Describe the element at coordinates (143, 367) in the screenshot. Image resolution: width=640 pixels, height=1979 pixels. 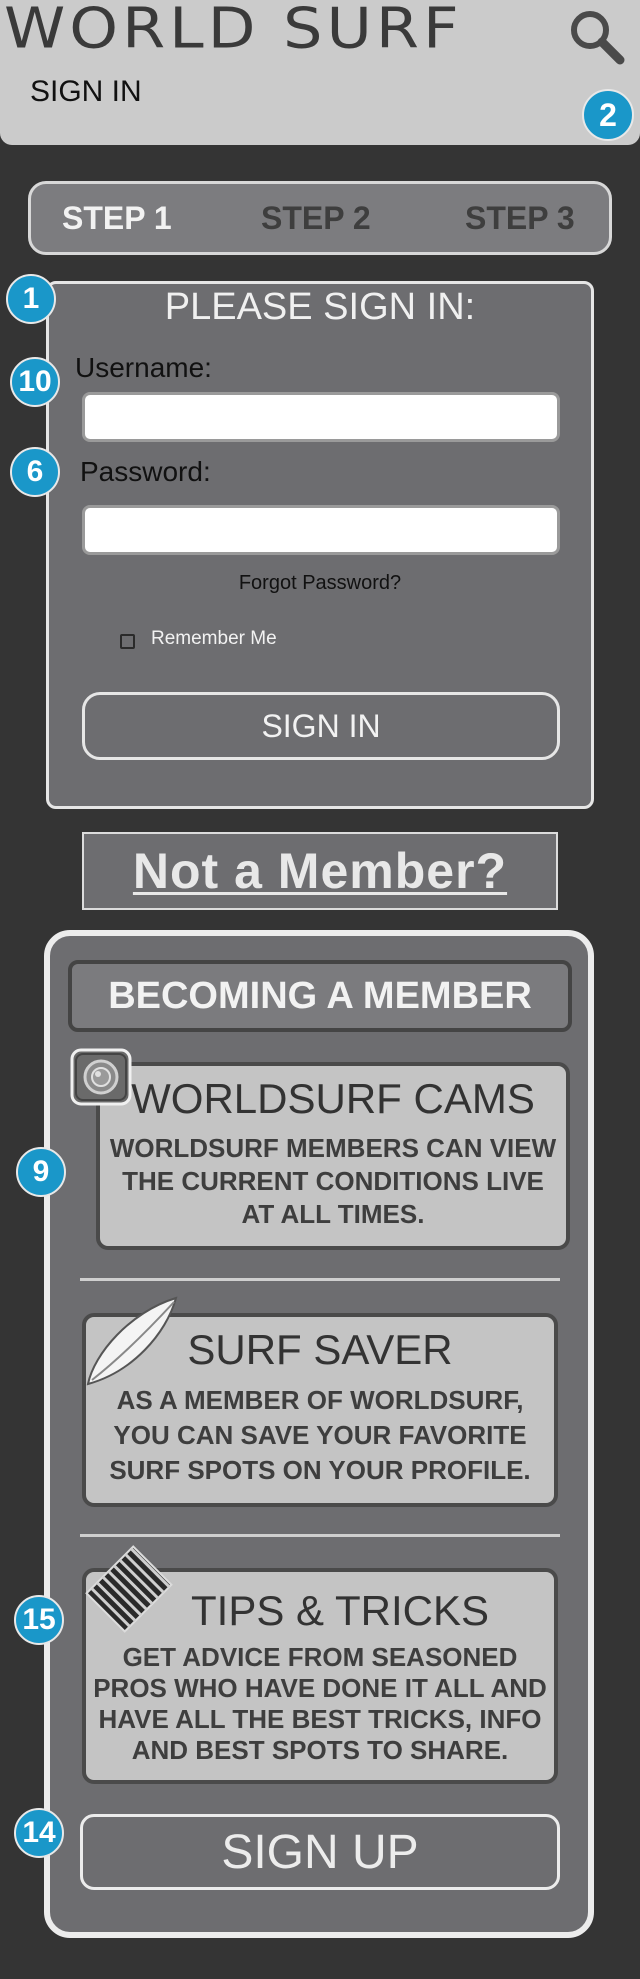
I see `username-label: Username:` at that location.